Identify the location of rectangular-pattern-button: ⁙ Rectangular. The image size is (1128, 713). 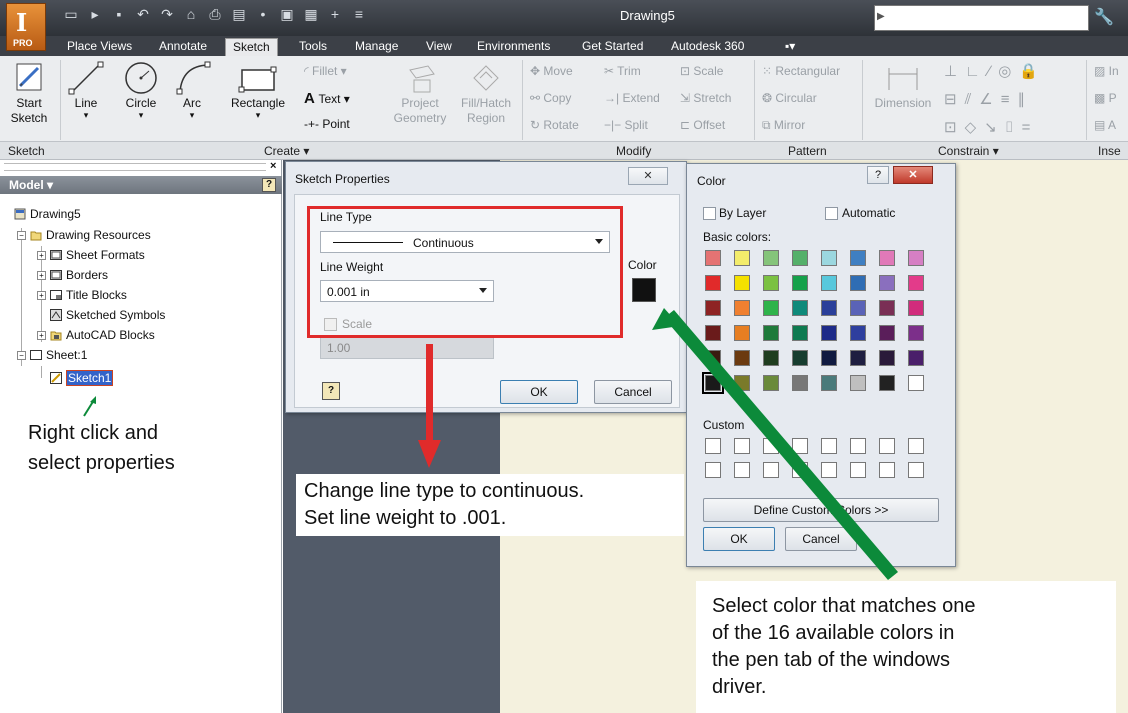
(801, 71).